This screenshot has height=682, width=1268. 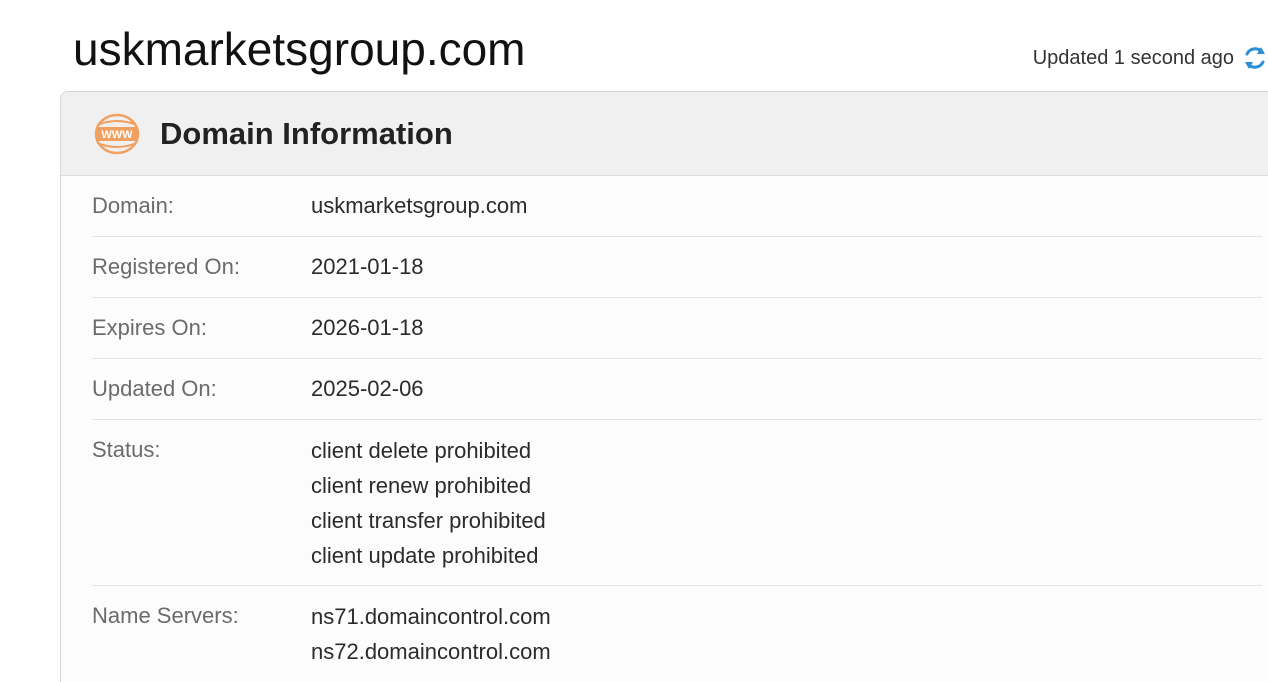 I want to click on registered-value: 2021-01-18, so click(x=367, y=266).